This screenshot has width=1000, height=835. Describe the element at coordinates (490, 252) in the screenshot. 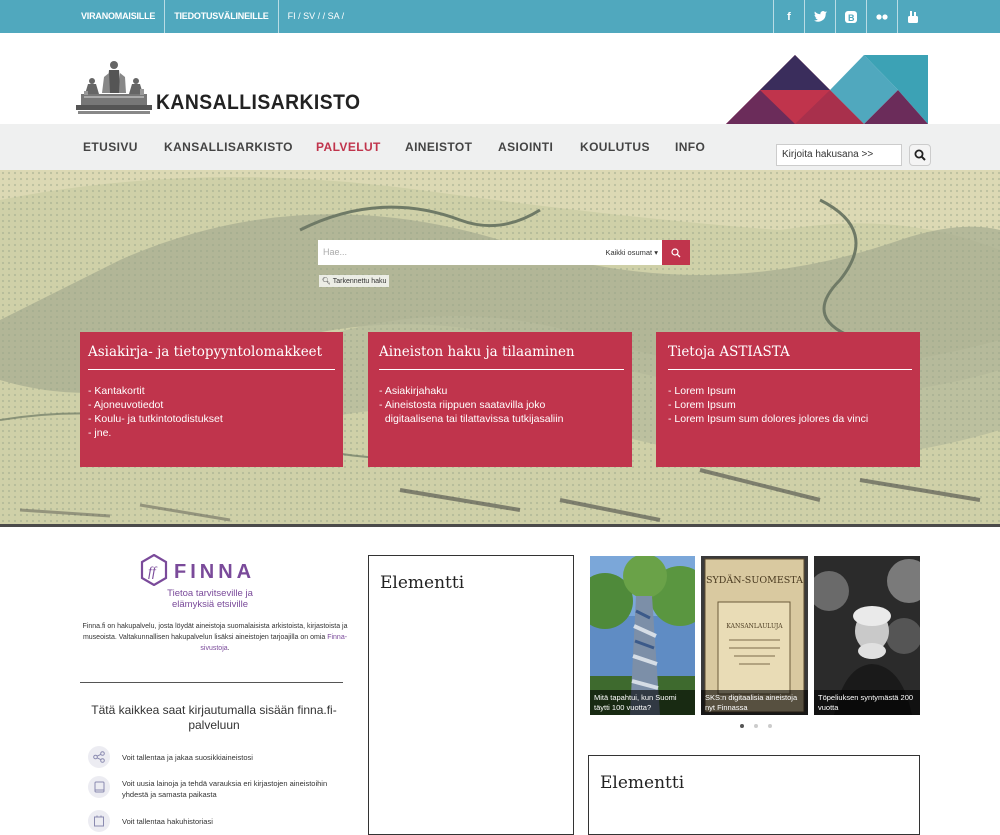

I see `collection-search-input: Hae... Kaikki osumat ▾` at that location.